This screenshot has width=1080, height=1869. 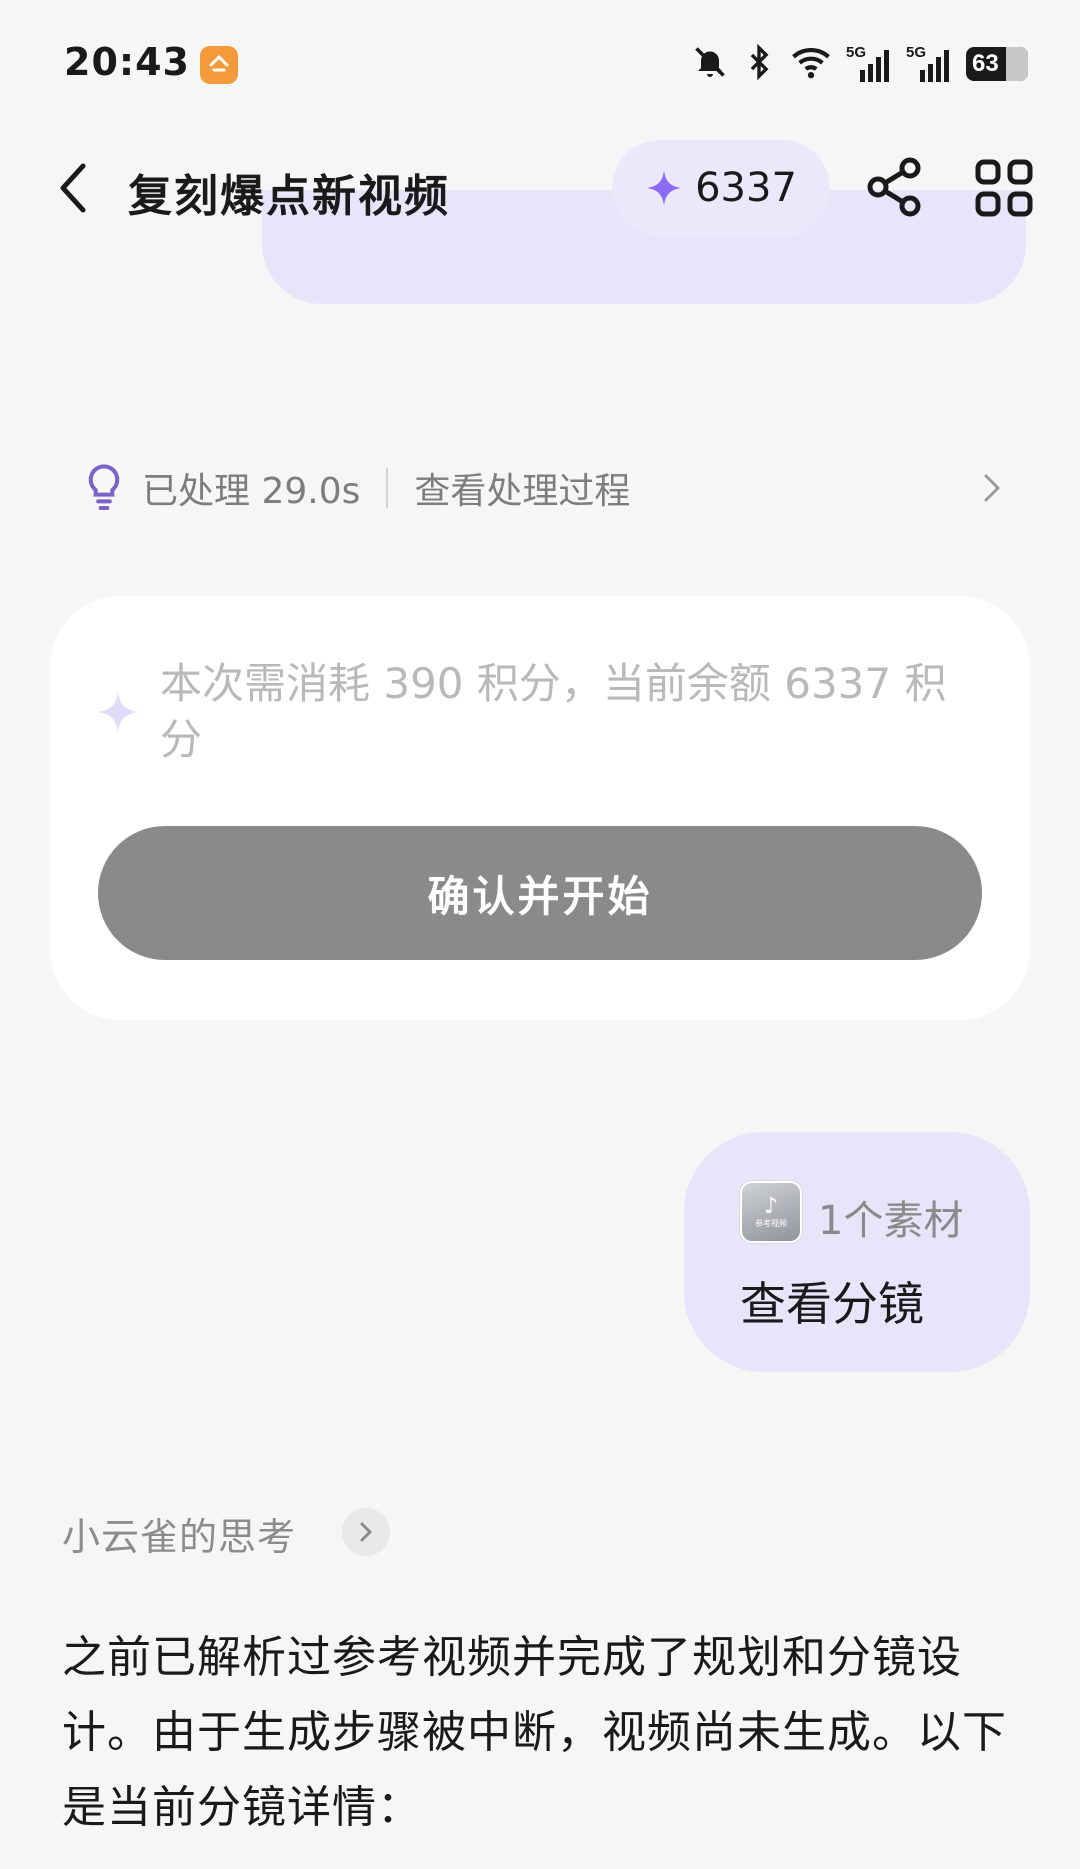 I want to click on share-button, so click(x=894, y=187).